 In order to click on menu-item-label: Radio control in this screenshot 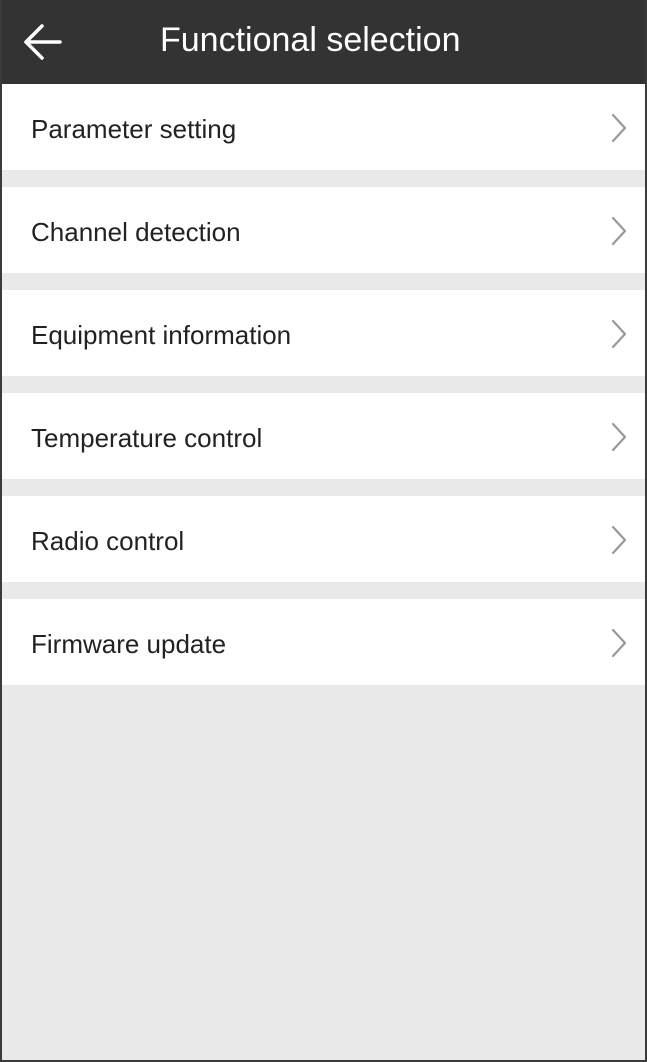, I will do `click(108, 541)`.